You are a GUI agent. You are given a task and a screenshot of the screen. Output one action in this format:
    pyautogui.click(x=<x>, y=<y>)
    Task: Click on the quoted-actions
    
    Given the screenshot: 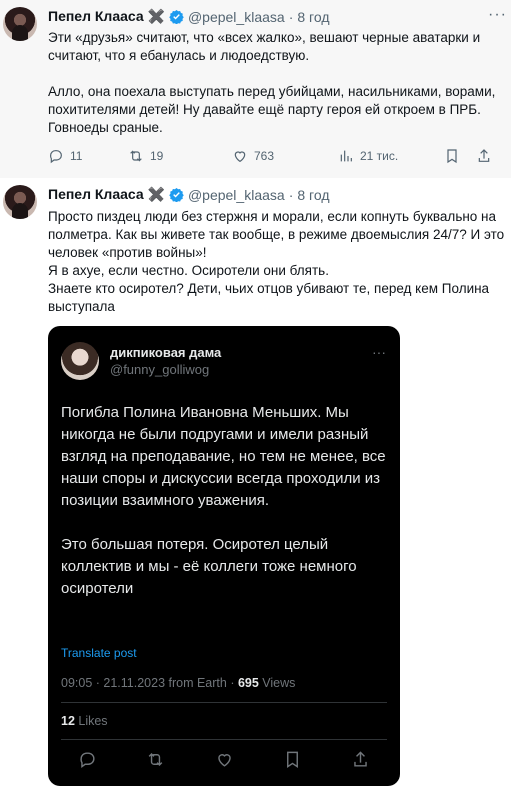 What is the action you would take?
    pyautogui.click(x=224, y=759)
    